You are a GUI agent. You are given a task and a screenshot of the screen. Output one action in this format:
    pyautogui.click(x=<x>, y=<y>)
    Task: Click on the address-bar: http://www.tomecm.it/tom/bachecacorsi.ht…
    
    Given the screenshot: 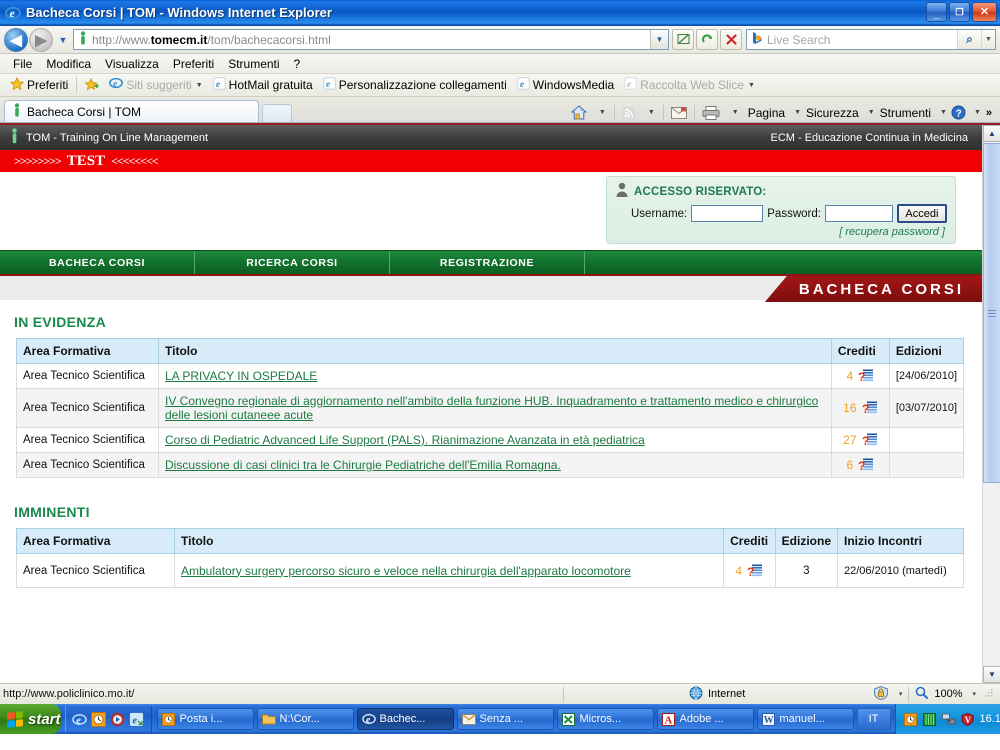 What is the action you would take?
    pyautogui.click(x=371, y=39)
    